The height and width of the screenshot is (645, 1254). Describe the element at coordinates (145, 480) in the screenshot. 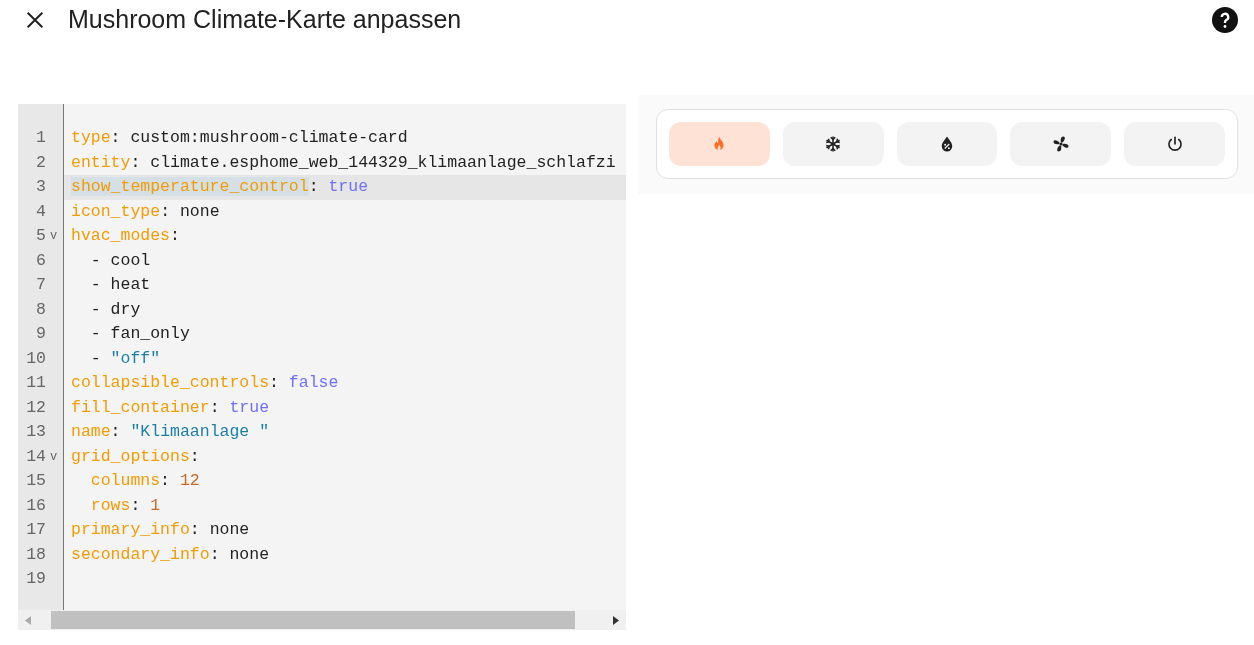

I see `code-line: columns: 12` at that location.